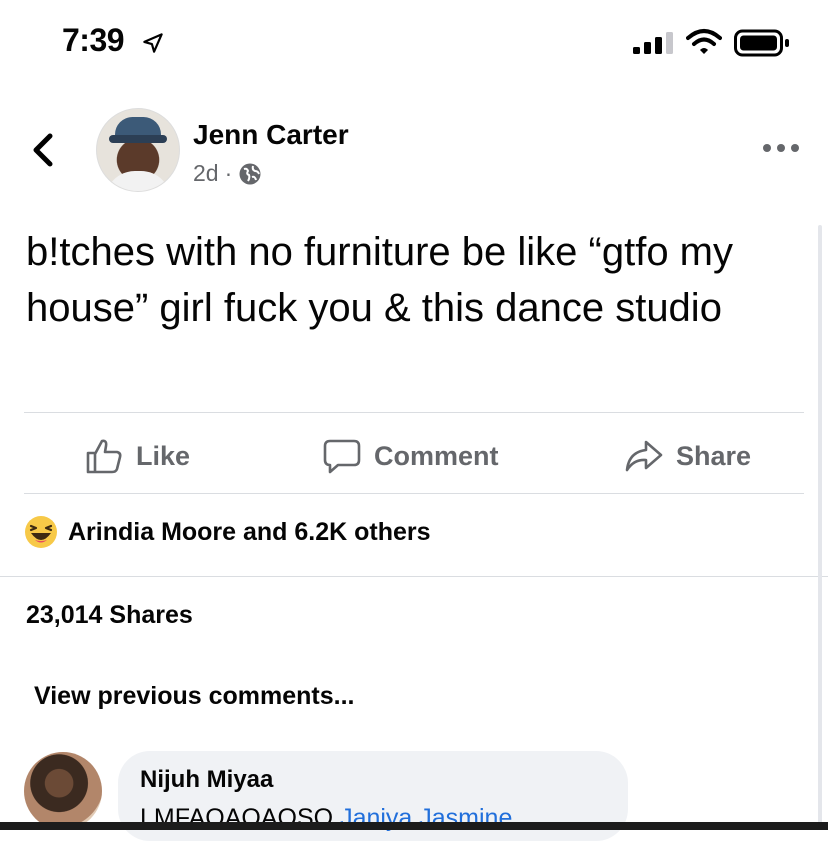 The height and width of the screenshot is (841, 828). I want to click on share-label: Share, so click(714, 455).